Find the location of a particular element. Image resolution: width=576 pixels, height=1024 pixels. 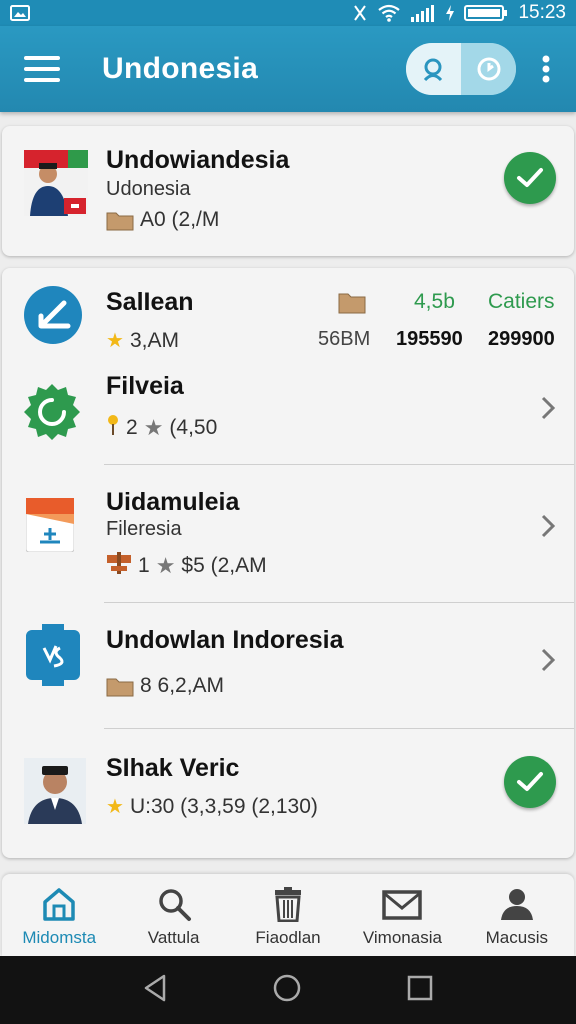

system-navigation-bar is located at coordinates (288, 990).